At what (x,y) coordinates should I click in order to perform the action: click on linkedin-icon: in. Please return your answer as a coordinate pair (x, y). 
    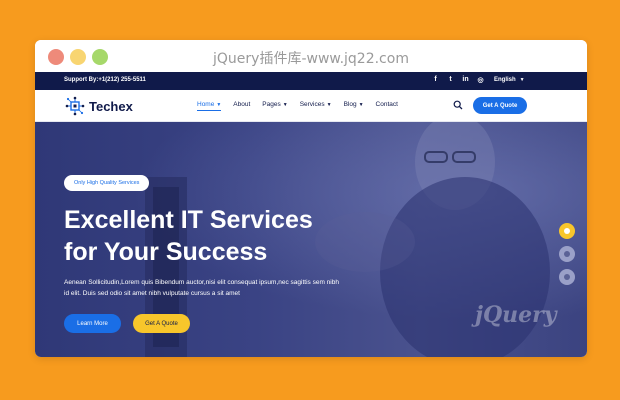
    Looking at the image, I should click on (465, 80).